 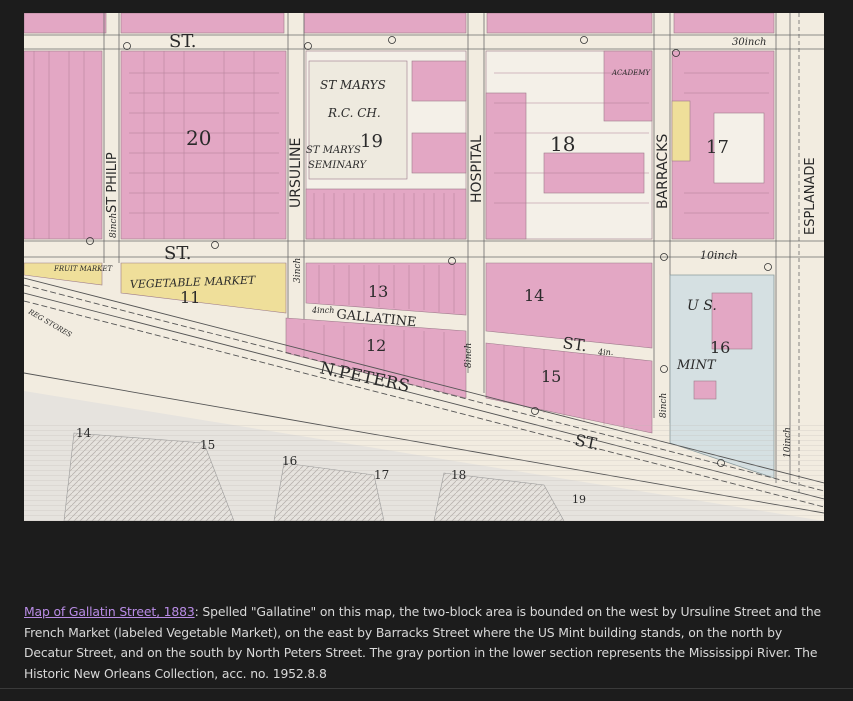 I want to click on block-number-15: 15, so click(x=551, y=376).